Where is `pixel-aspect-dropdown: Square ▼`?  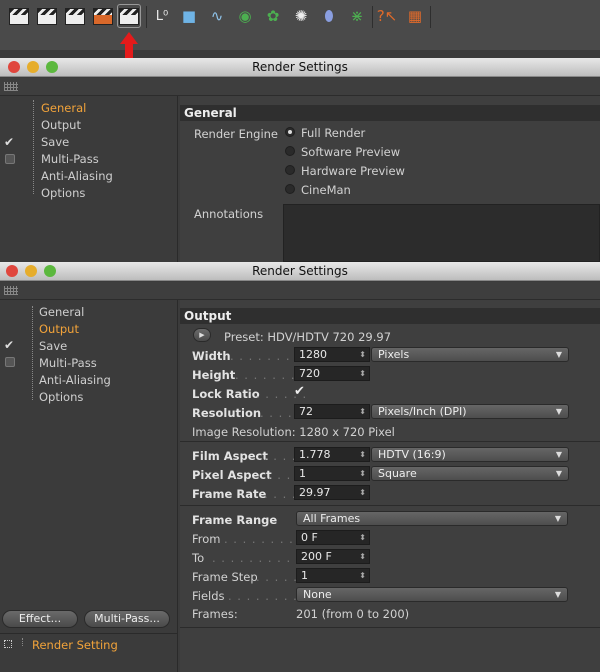
pixel-aspect-dropdown: Square ▼ is located at coordinates (470, 473).